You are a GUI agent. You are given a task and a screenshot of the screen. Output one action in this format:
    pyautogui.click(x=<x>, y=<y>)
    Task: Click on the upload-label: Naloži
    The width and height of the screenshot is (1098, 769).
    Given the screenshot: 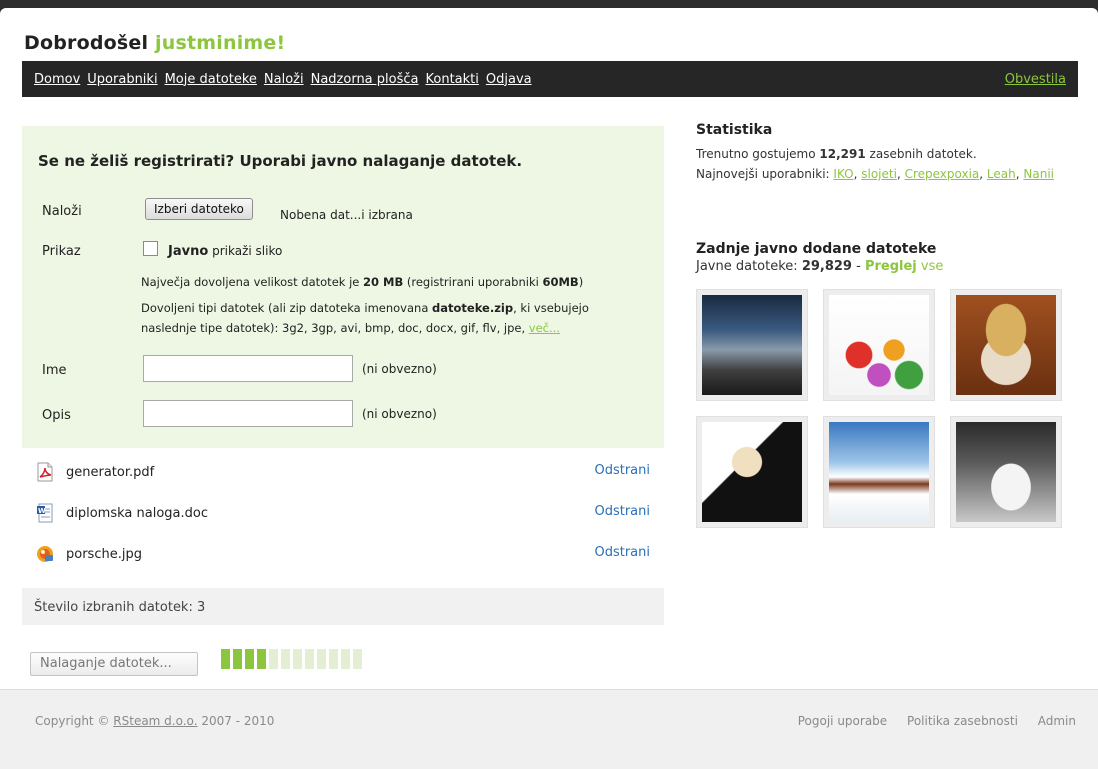 What is the action you would take?
    pyautogui.click(x=62, y=211)
    